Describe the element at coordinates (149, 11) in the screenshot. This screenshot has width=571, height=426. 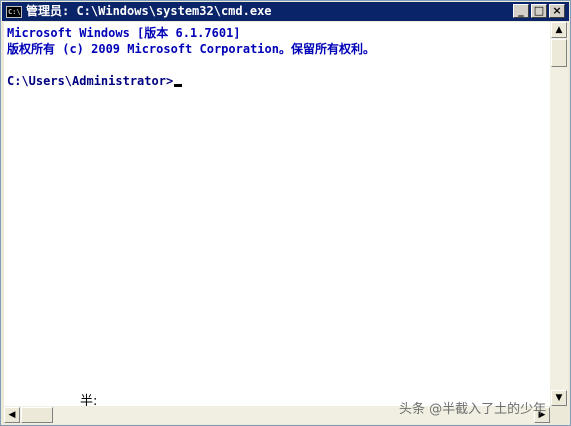
I see `window-title: 管理员: C:\Windows\system32\cmd.exe` at that location.